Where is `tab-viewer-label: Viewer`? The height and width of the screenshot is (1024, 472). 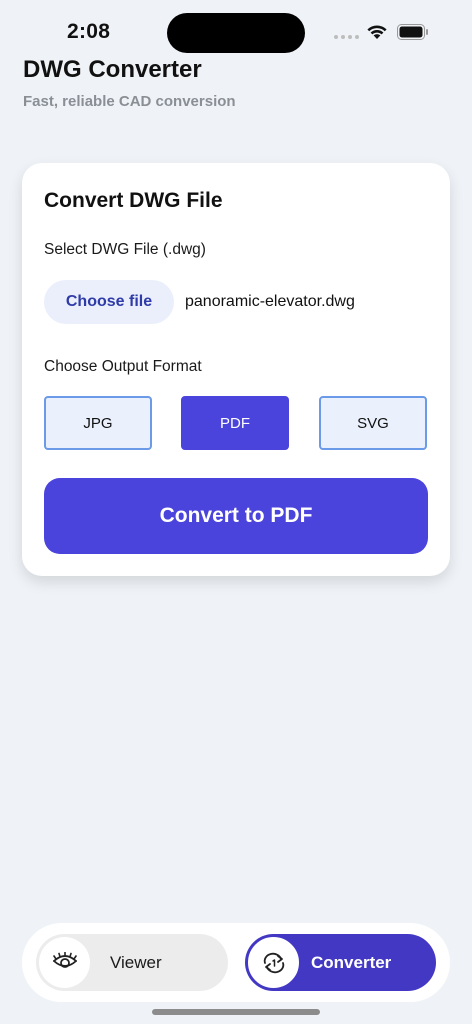 tab-viewer-label: Viewer is located at coordinates (136, 962).